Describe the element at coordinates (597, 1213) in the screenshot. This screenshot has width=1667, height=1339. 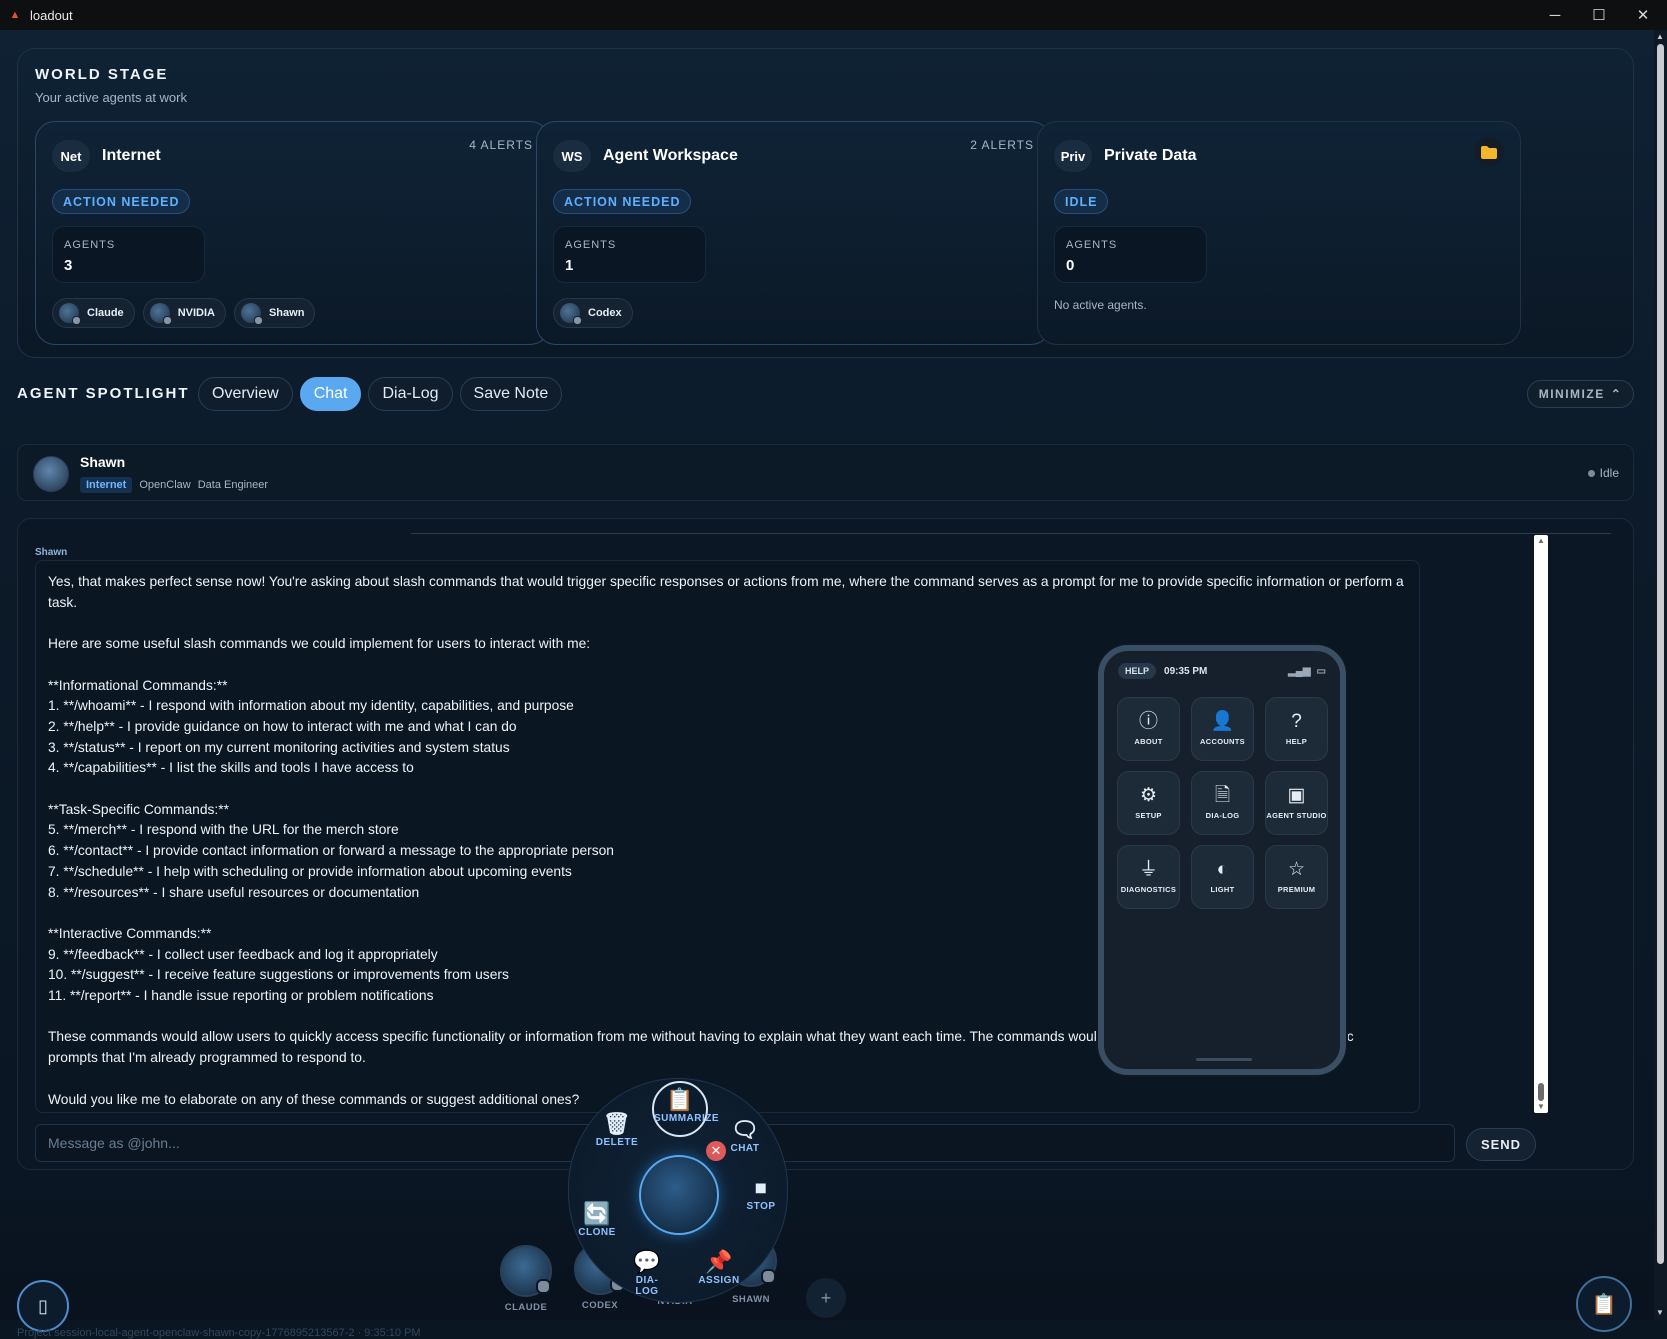
I see `refresh-icon: 🔄` at that location.